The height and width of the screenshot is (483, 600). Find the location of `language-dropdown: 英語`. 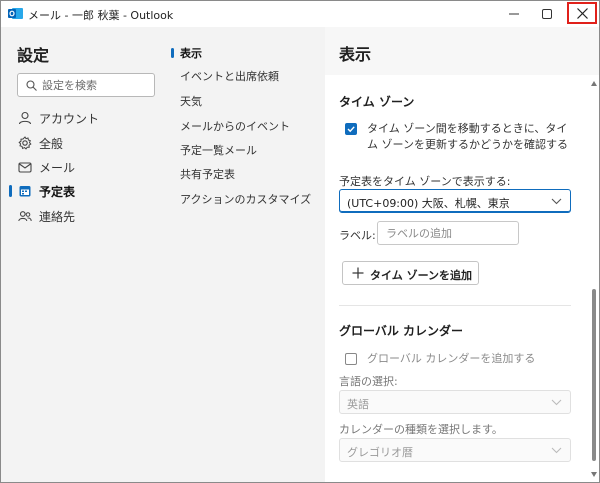

language-dropdown: 英語 is located at coordinates (455, 402).